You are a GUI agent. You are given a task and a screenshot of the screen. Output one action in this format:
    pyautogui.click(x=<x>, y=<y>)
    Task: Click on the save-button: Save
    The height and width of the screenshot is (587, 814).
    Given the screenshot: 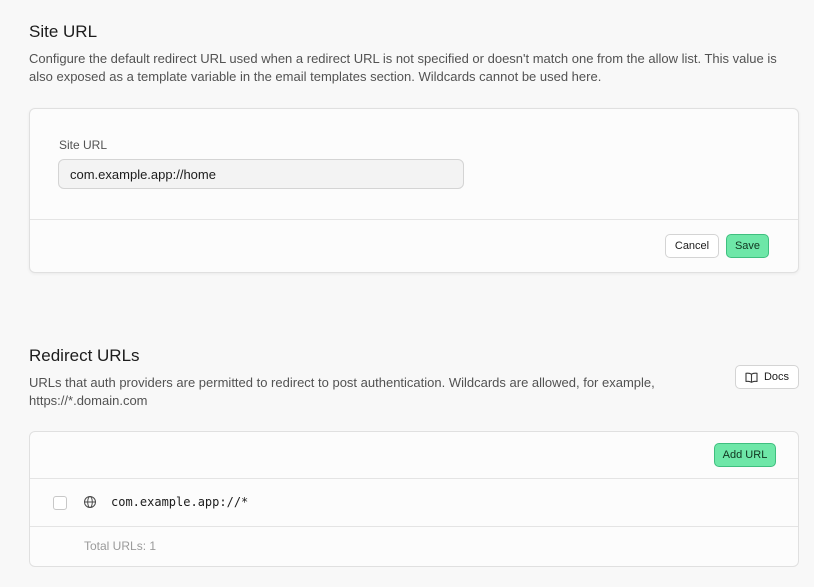 What is the action you would take?
    pyautogui.click(x=747, y=246)
    